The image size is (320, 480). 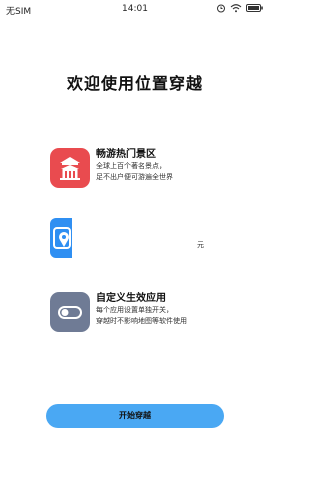 I want to click on feature-custom-apps: 自定义生效应用 每个应用设置单独开关， 穿越时不影响地图等软件使用, so click(x=157, y=312).